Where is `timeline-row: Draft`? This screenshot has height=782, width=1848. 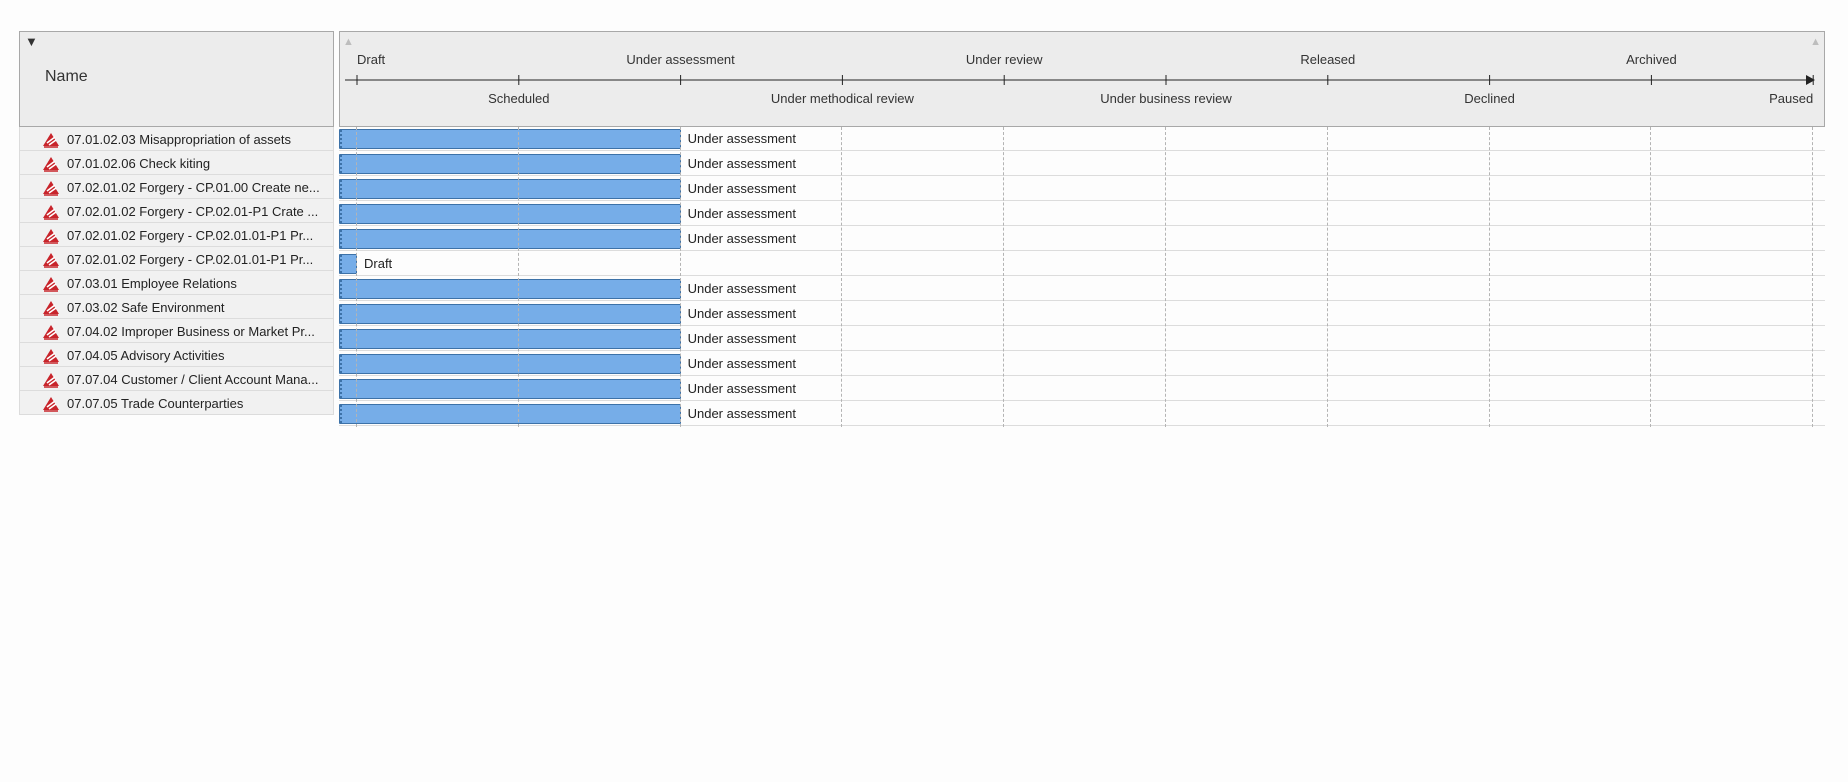
timeline-row: Draft is located at coordinates (1082, 264).